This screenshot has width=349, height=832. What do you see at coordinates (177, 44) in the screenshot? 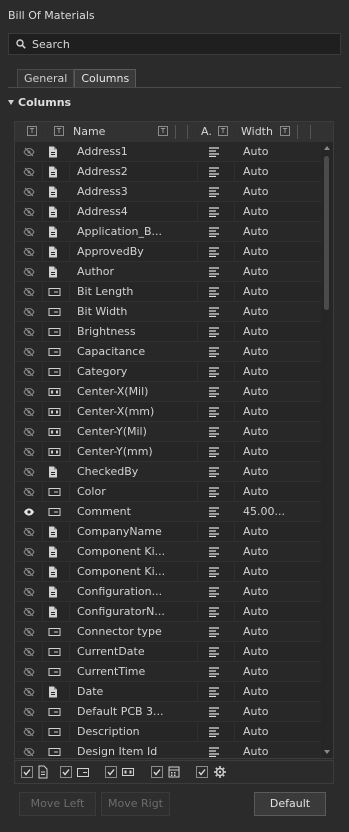
I see `search-input` at bounding box center [177, 44].